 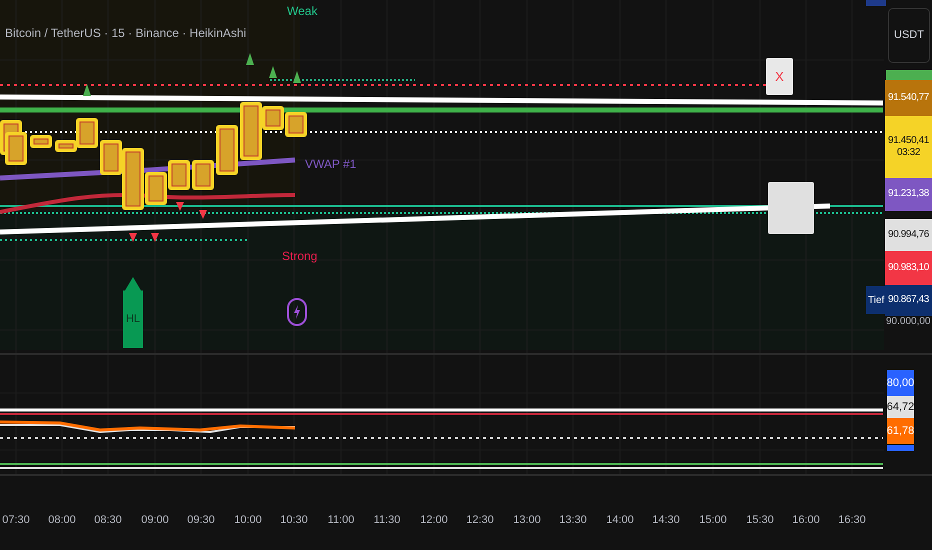 What do you see at coordinates (908, 300) in the screenshot?
I see `price-value: 90.867,43` at bounding box center [908, 300].